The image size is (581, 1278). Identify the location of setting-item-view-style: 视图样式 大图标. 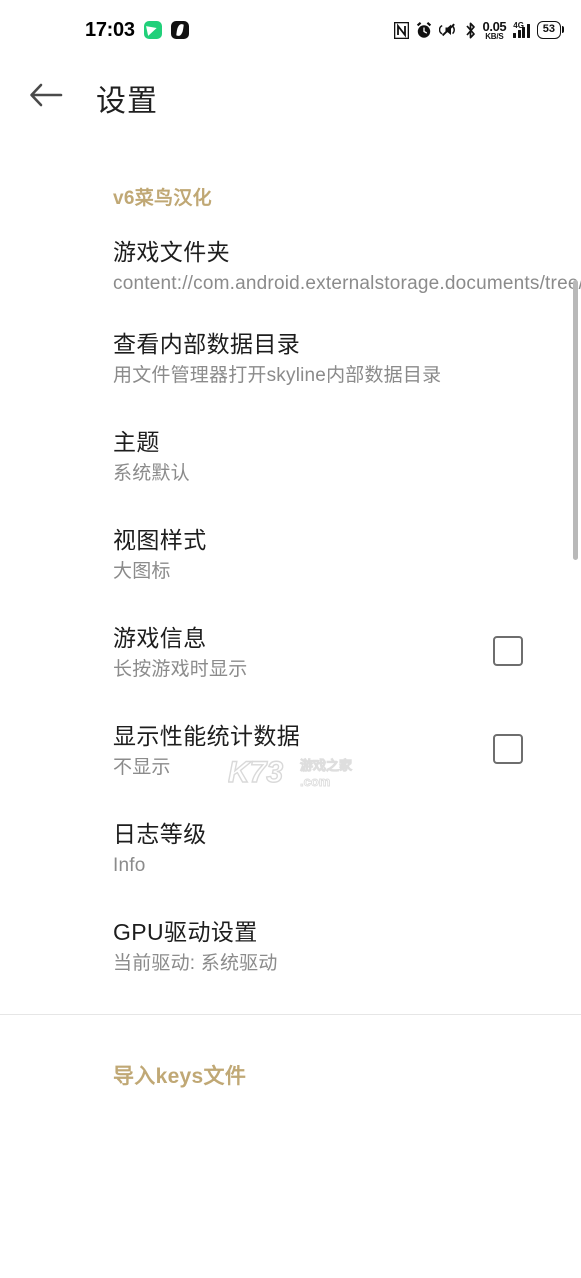
(290, 555).